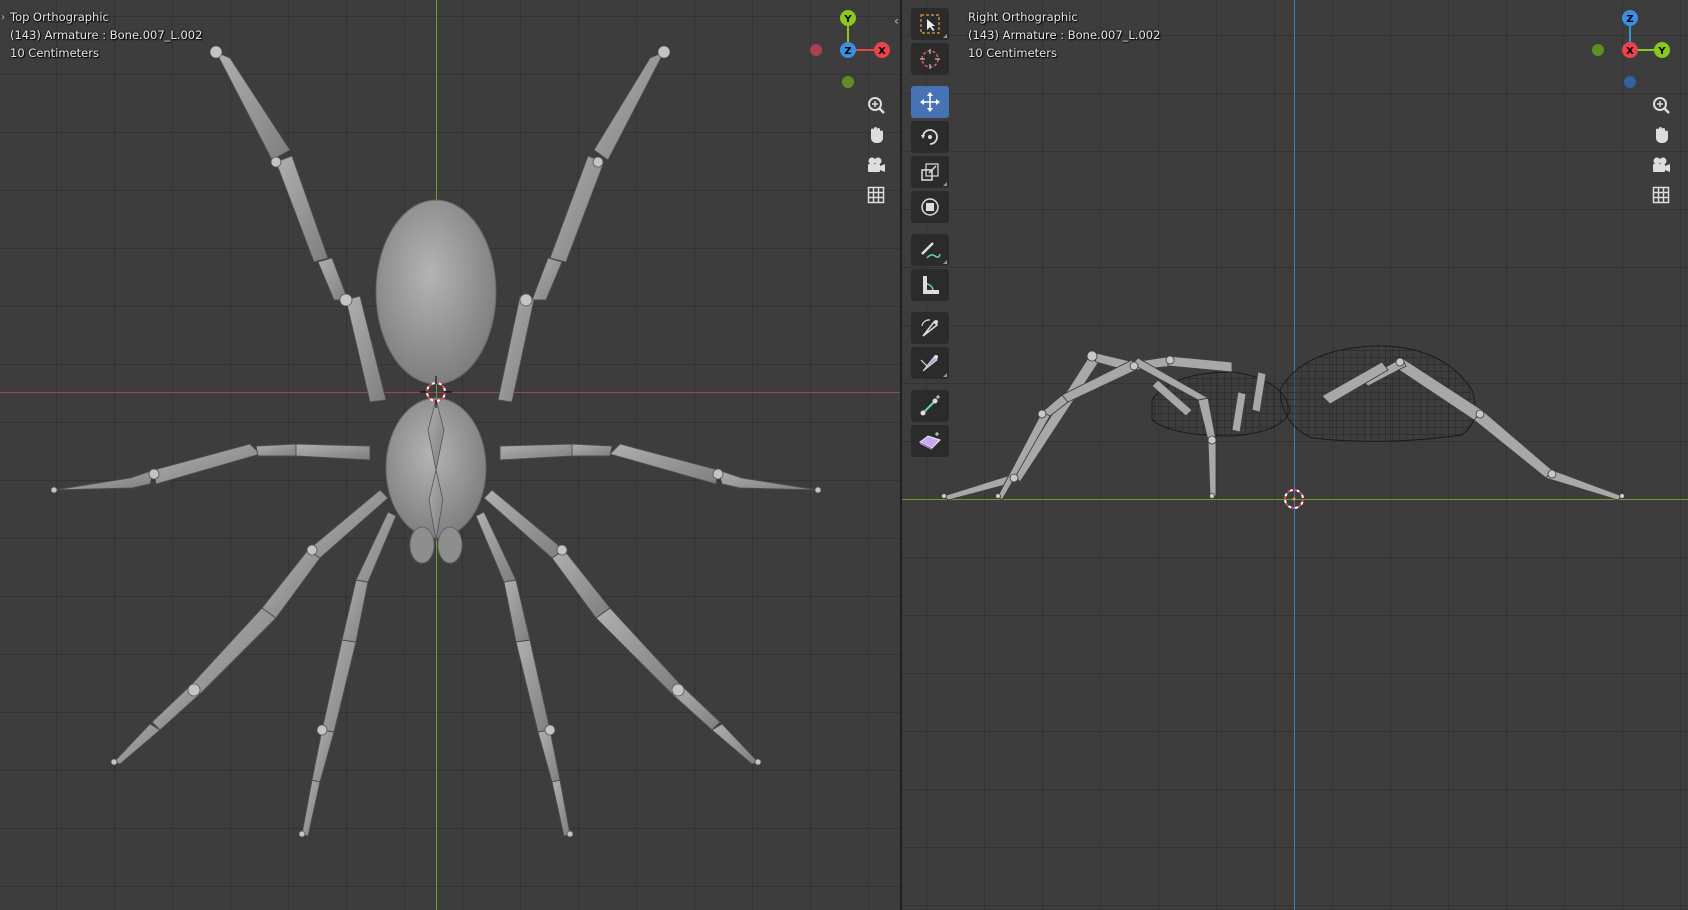 This screenshot has height=910, width=1688. I want to click on navigation-gizmo: Z Y X, so click(1627, 53).